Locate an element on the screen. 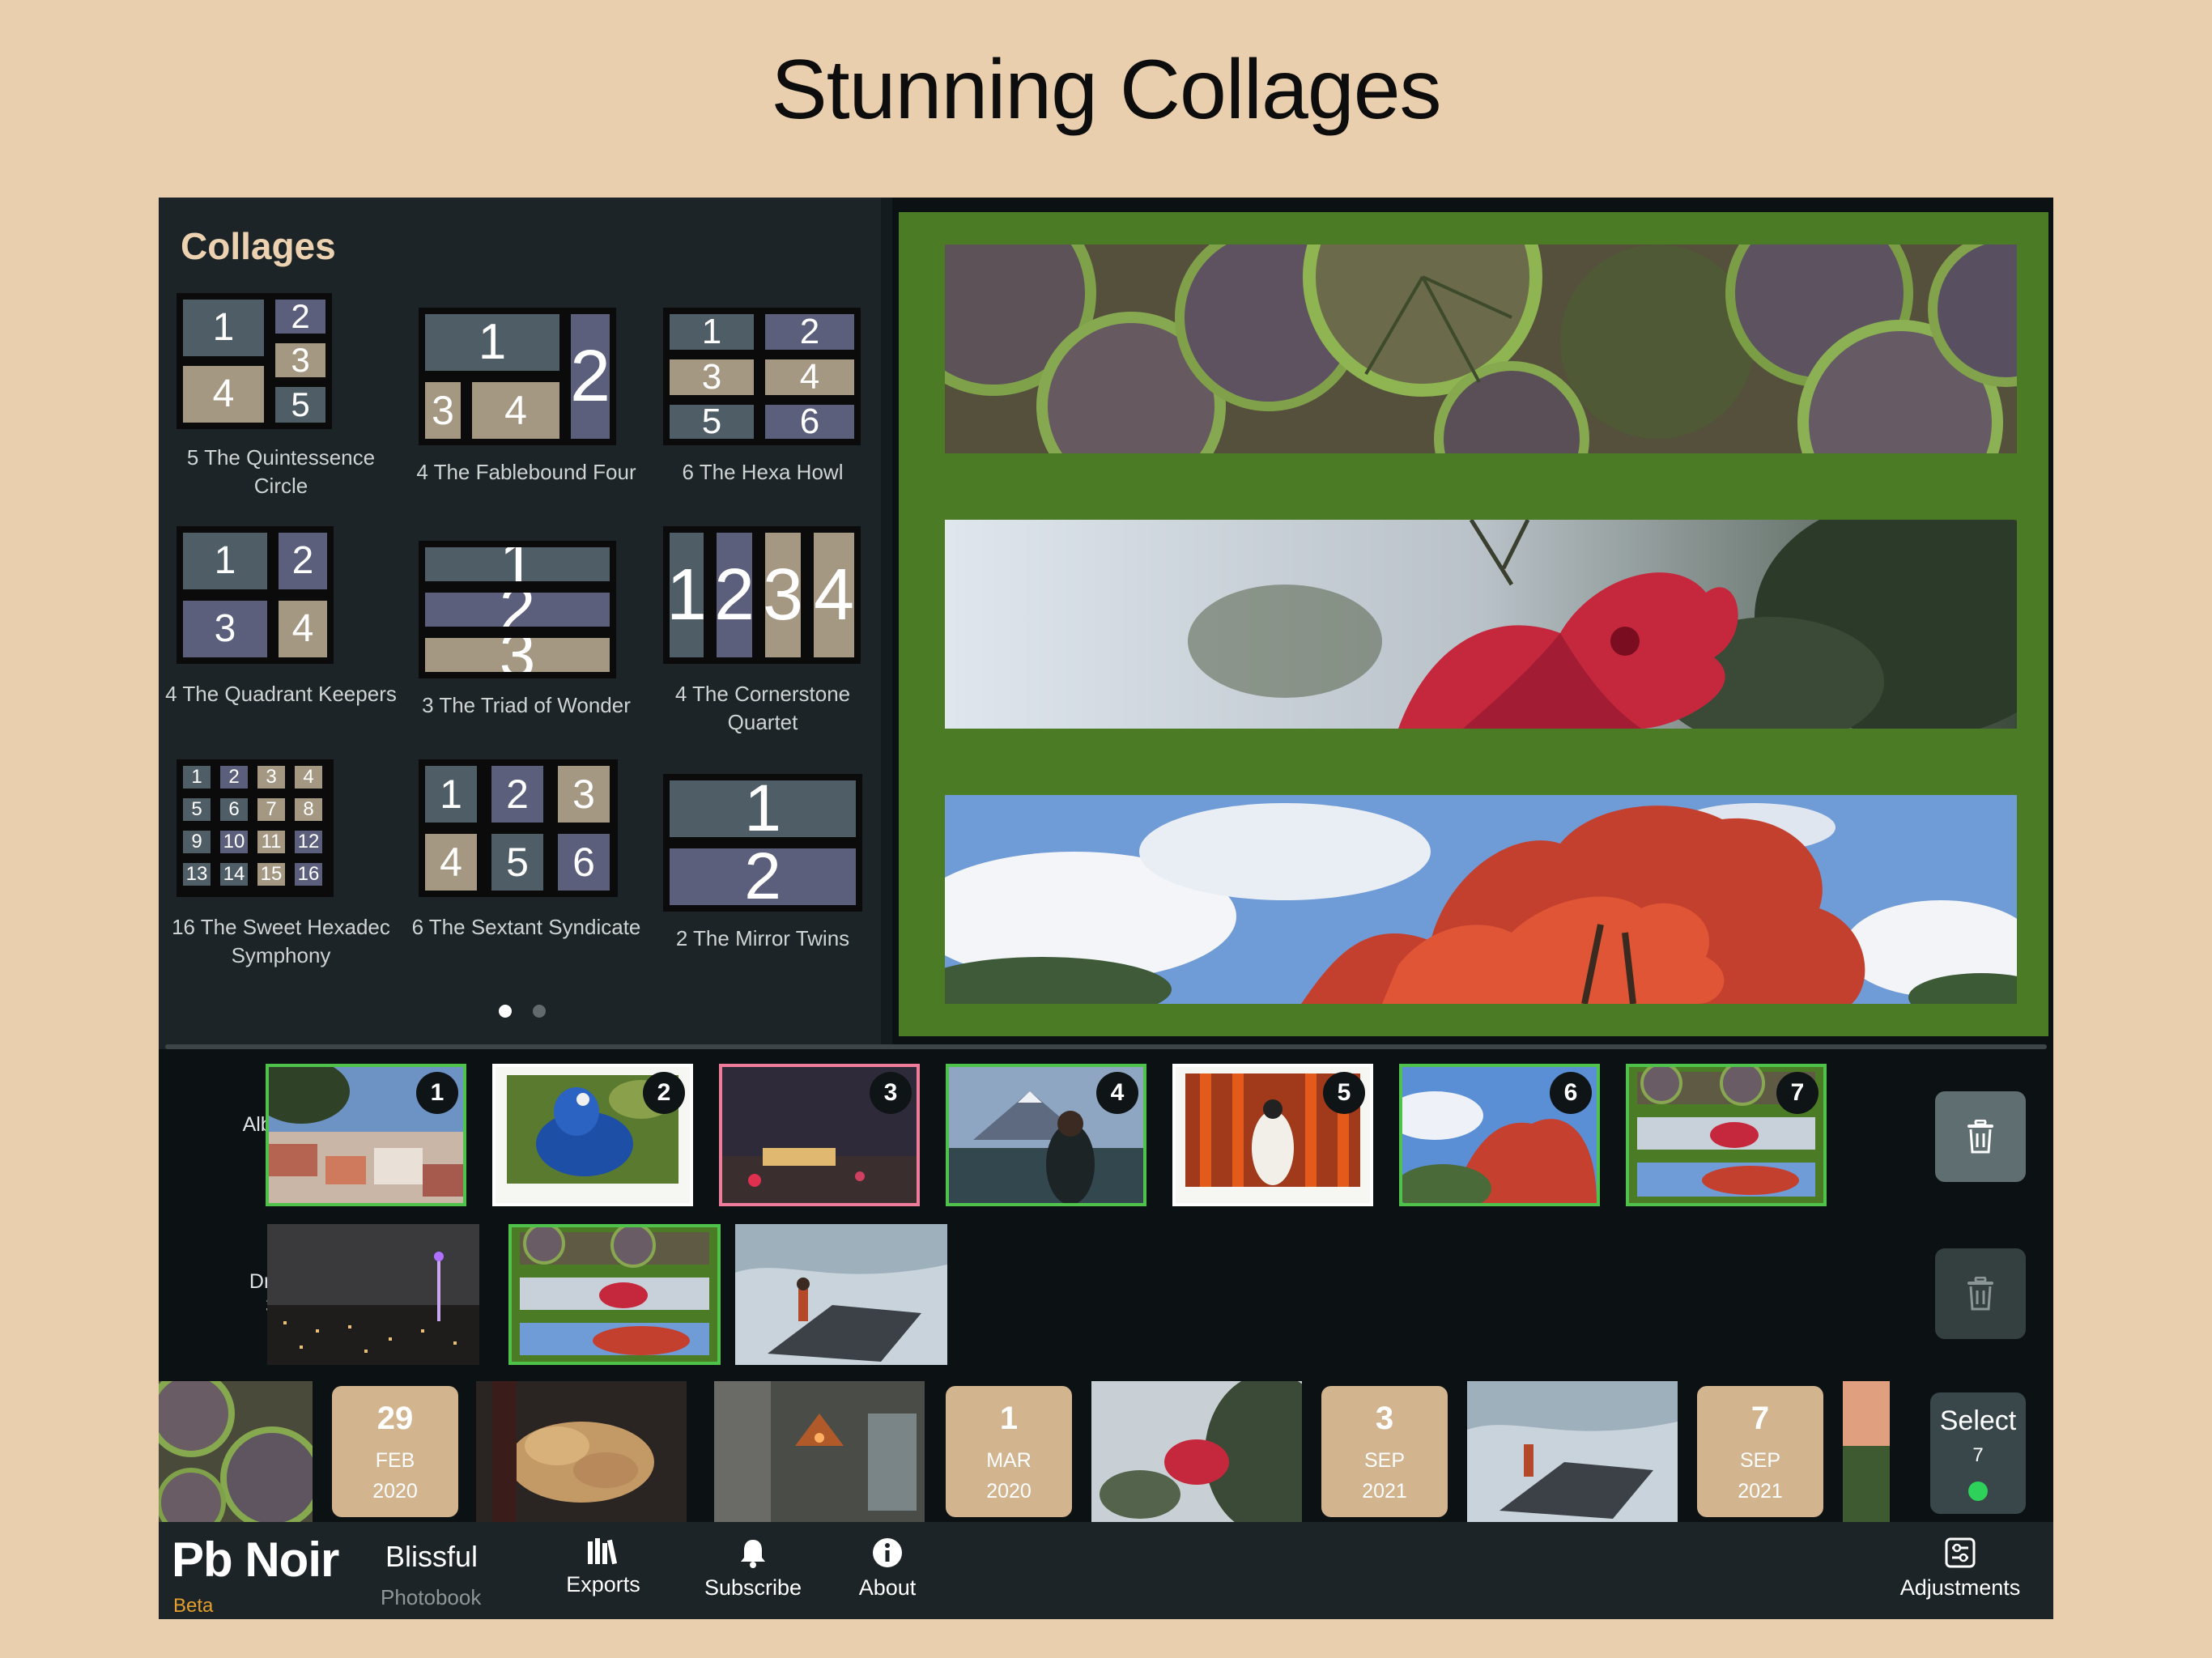  draft-photo-collage is located at coordinates (615, 1294).